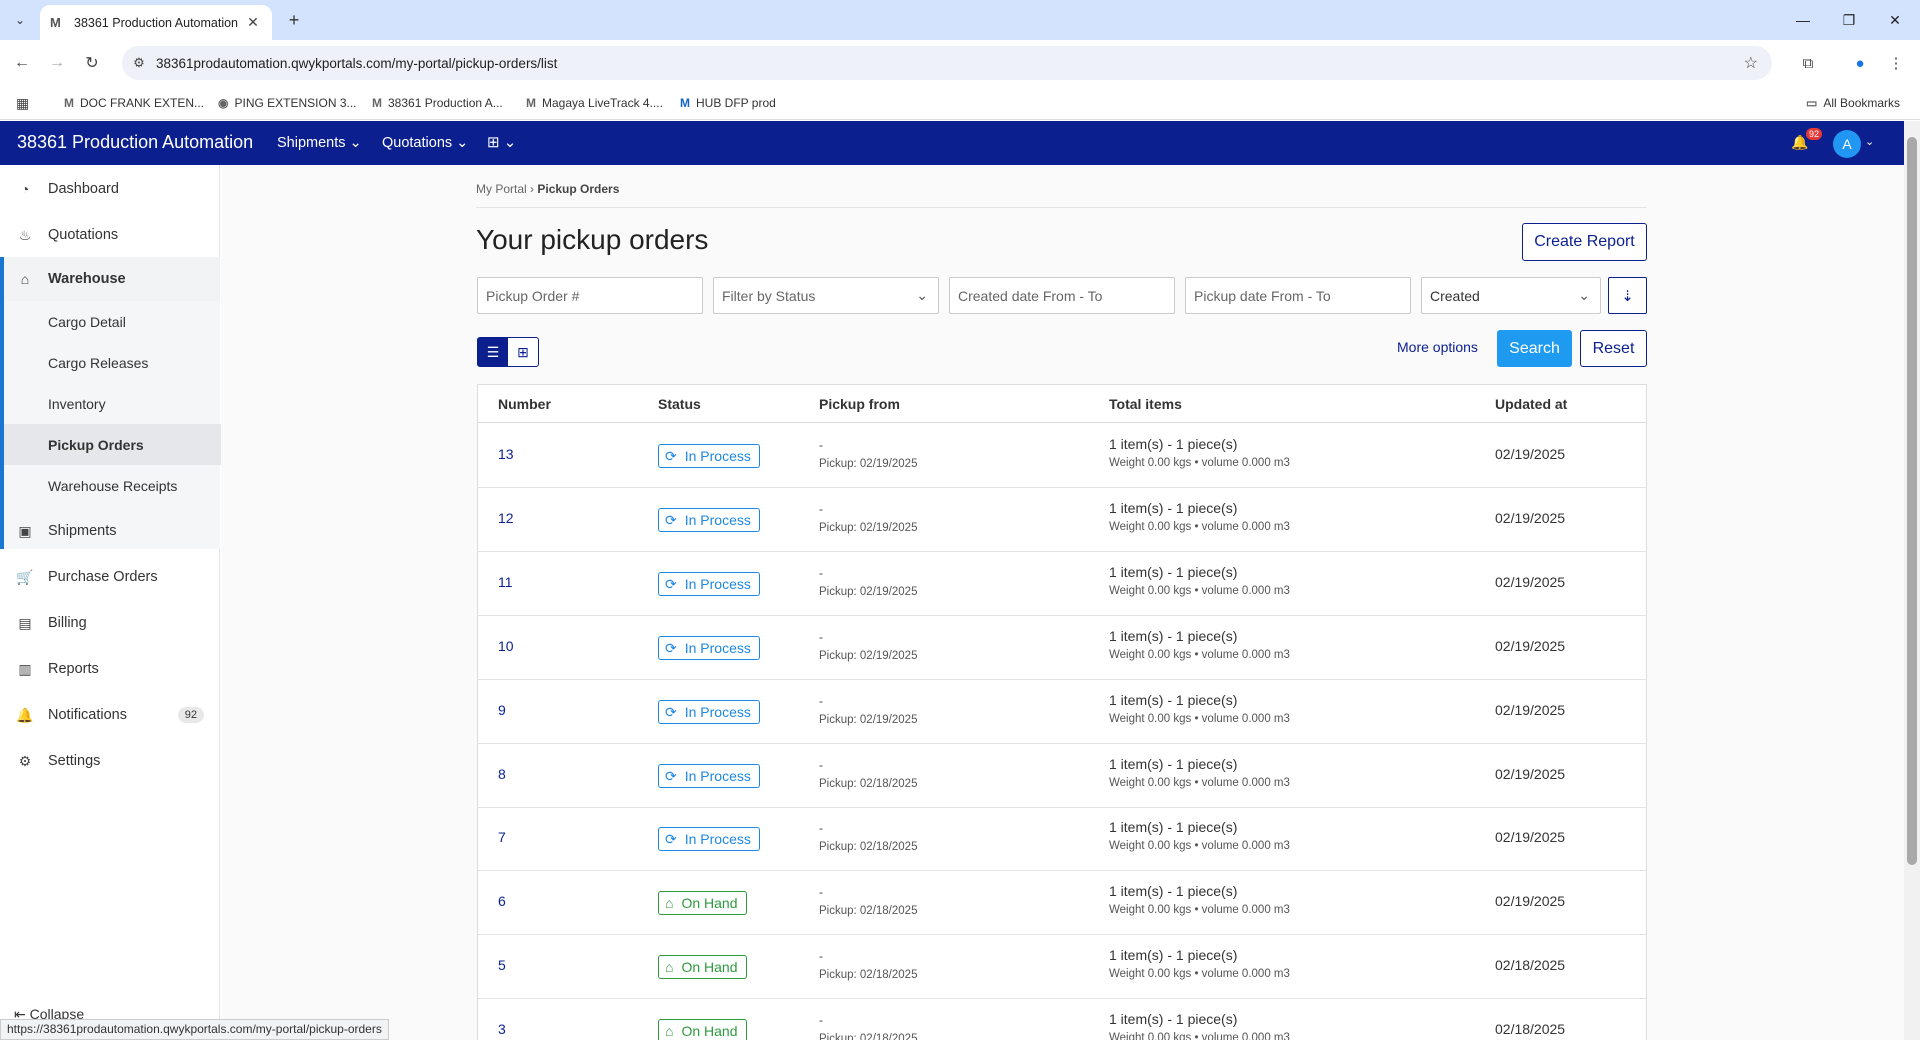  I want to click on order-number-link: 13, so click(506, 454).